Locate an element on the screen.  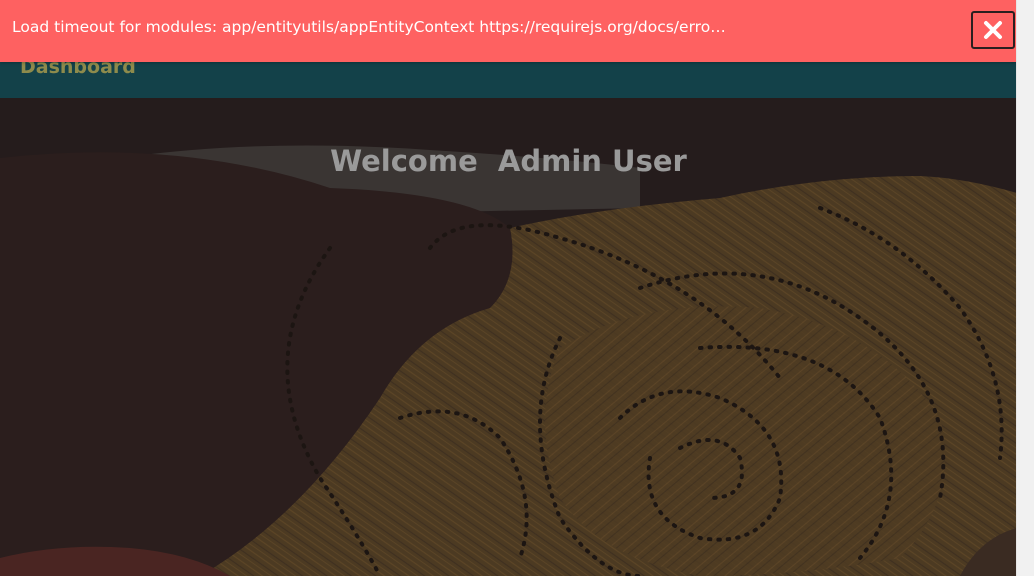
welcome-heading: Welcome Admin User is located at coordinates (508, 161).